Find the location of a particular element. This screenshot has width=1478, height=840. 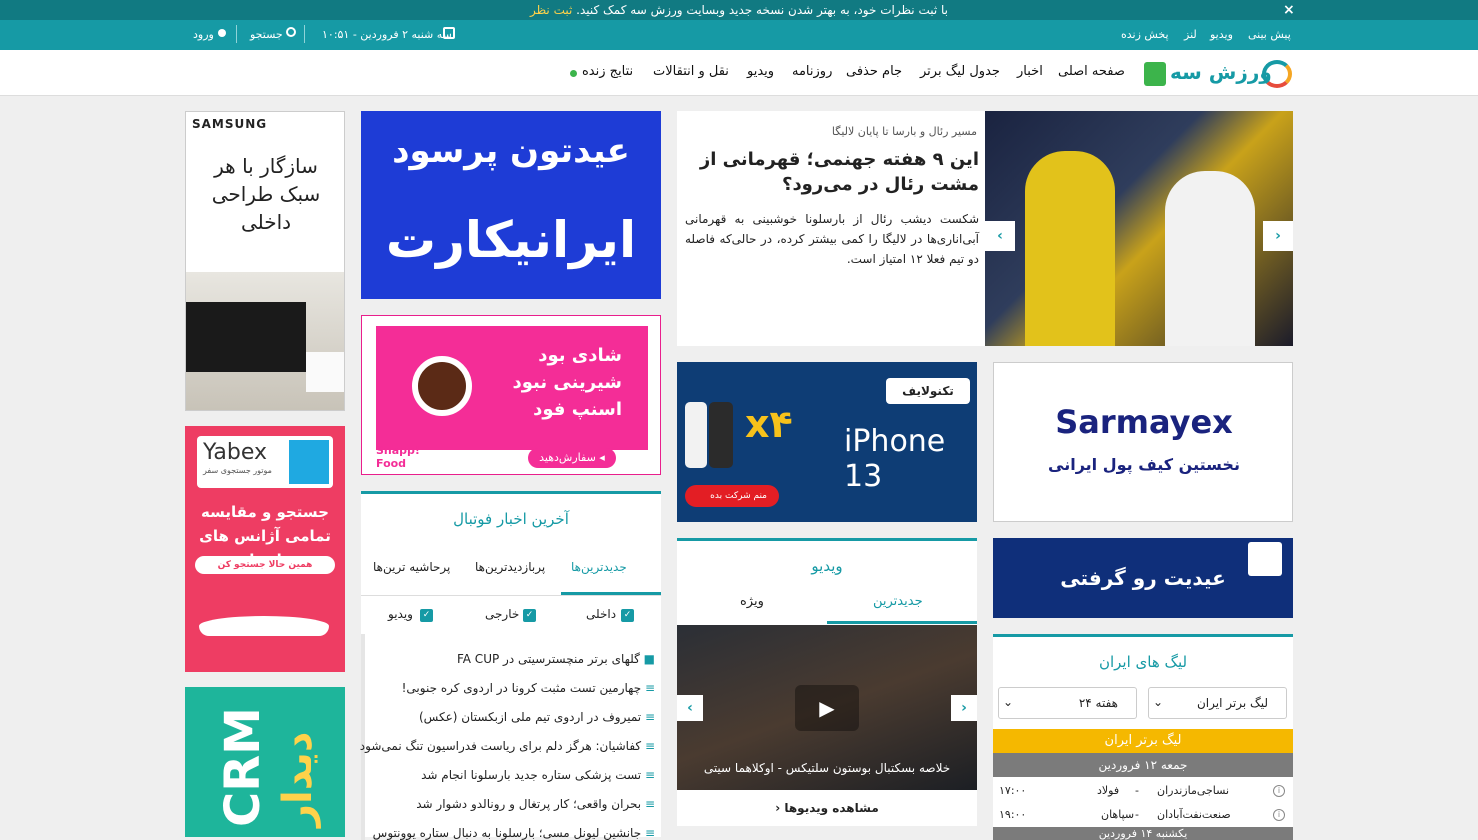

brand-name: ورزش سه is located at coordinates (1221, 72).